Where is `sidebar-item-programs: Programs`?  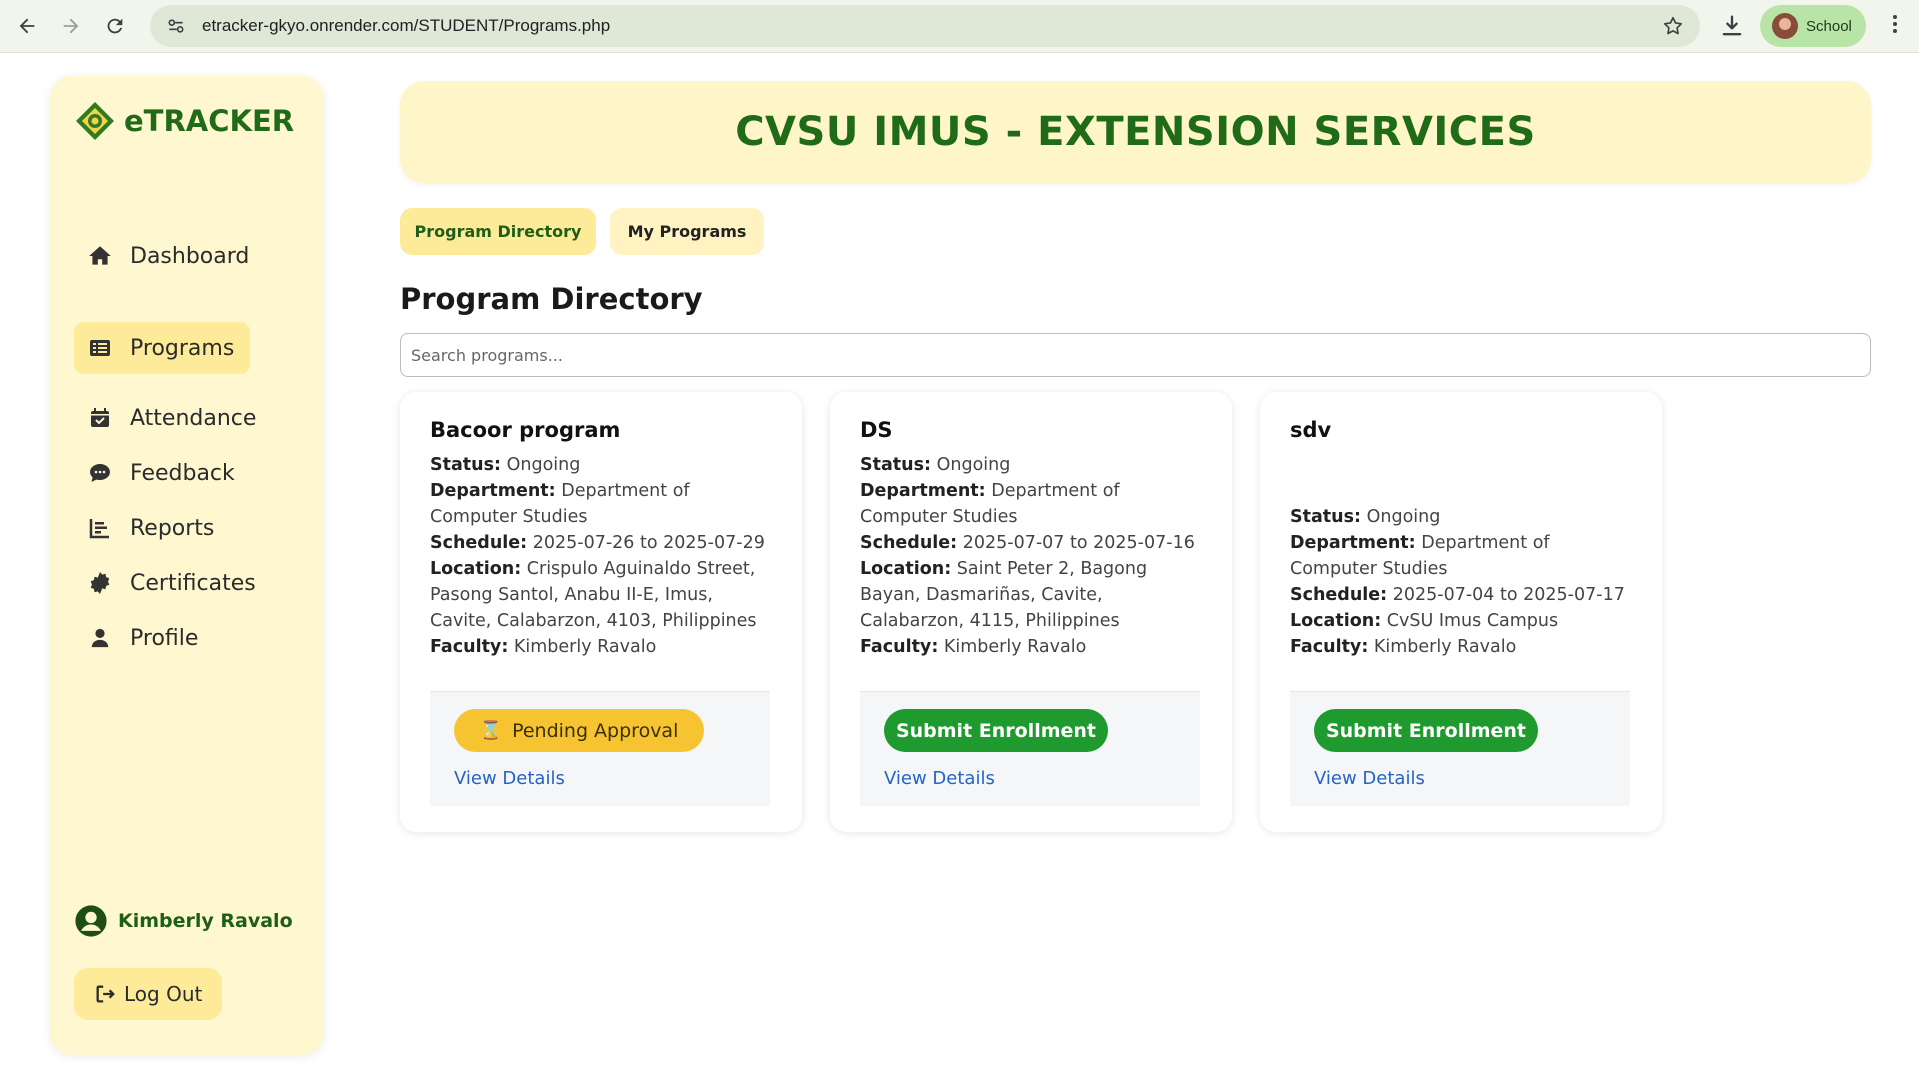 sidebar-item-programs: Programs is located at coordinates (162, 348).